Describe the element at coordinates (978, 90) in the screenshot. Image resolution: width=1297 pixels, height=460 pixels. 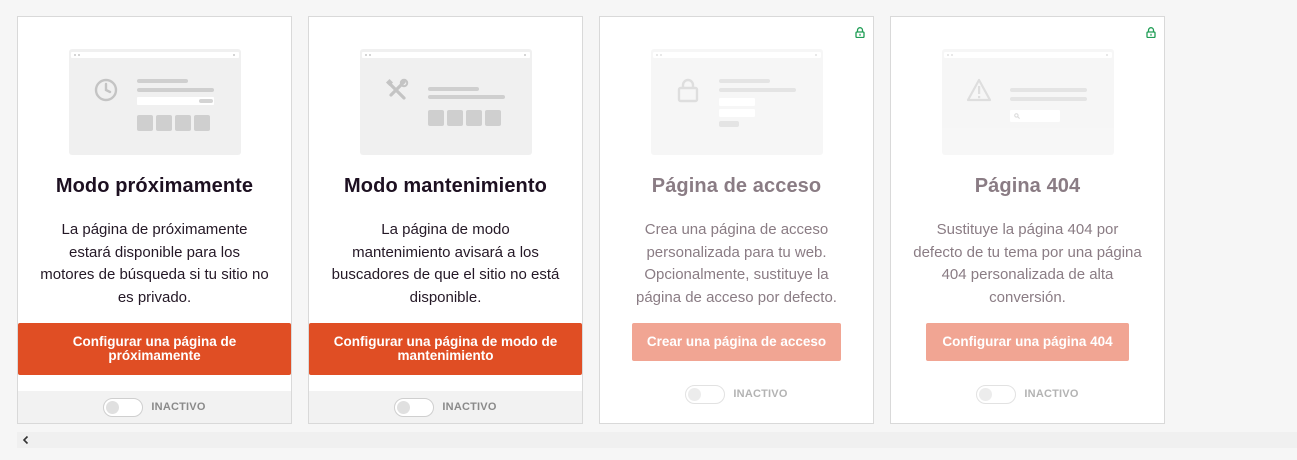
I see `warning-icon` at that location.